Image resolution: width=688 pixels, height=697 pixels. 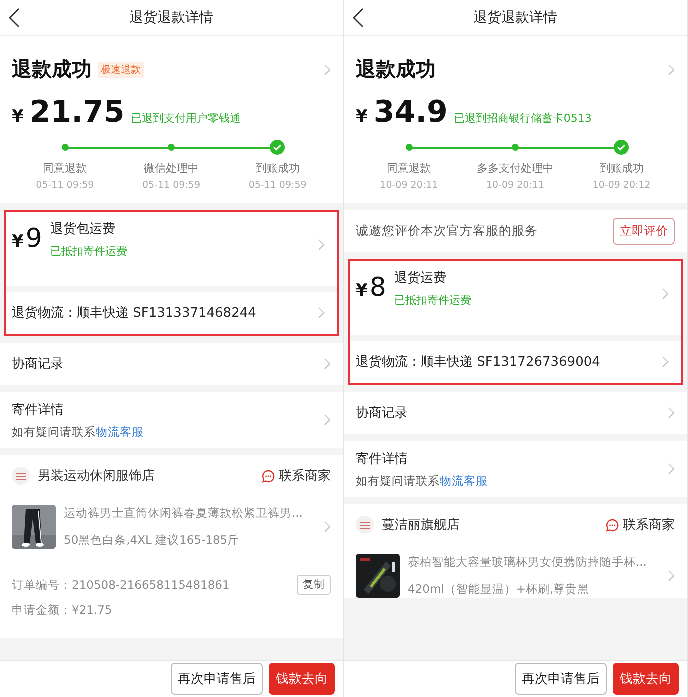 I want to click on copy-button: 复制, so click(x=314, y=585).